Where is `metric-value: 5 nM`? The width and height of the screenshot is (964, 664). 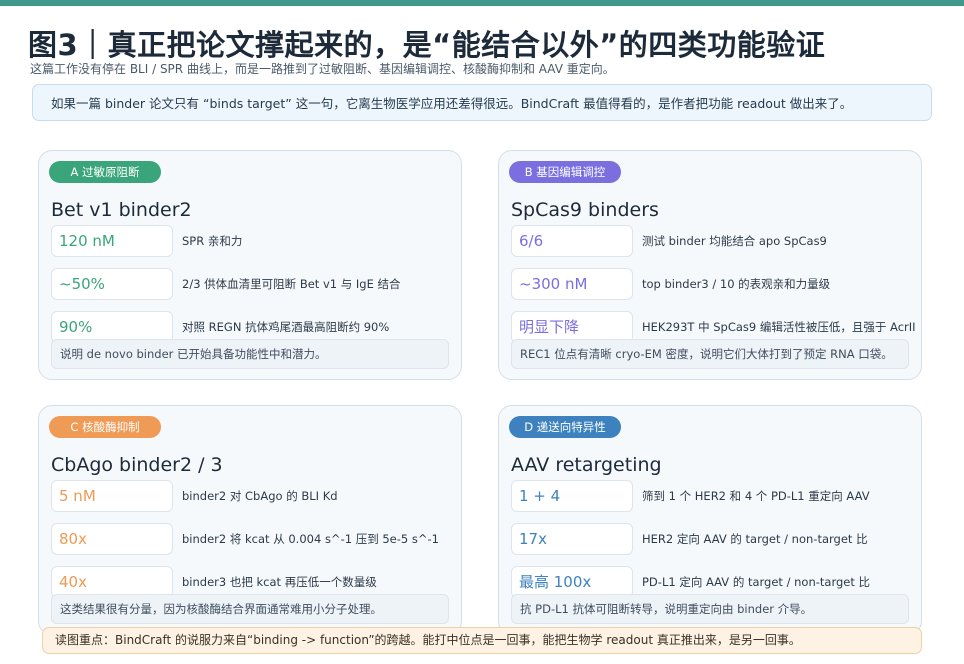 metric-value: 5 nM is located at coordinates (112, 496).